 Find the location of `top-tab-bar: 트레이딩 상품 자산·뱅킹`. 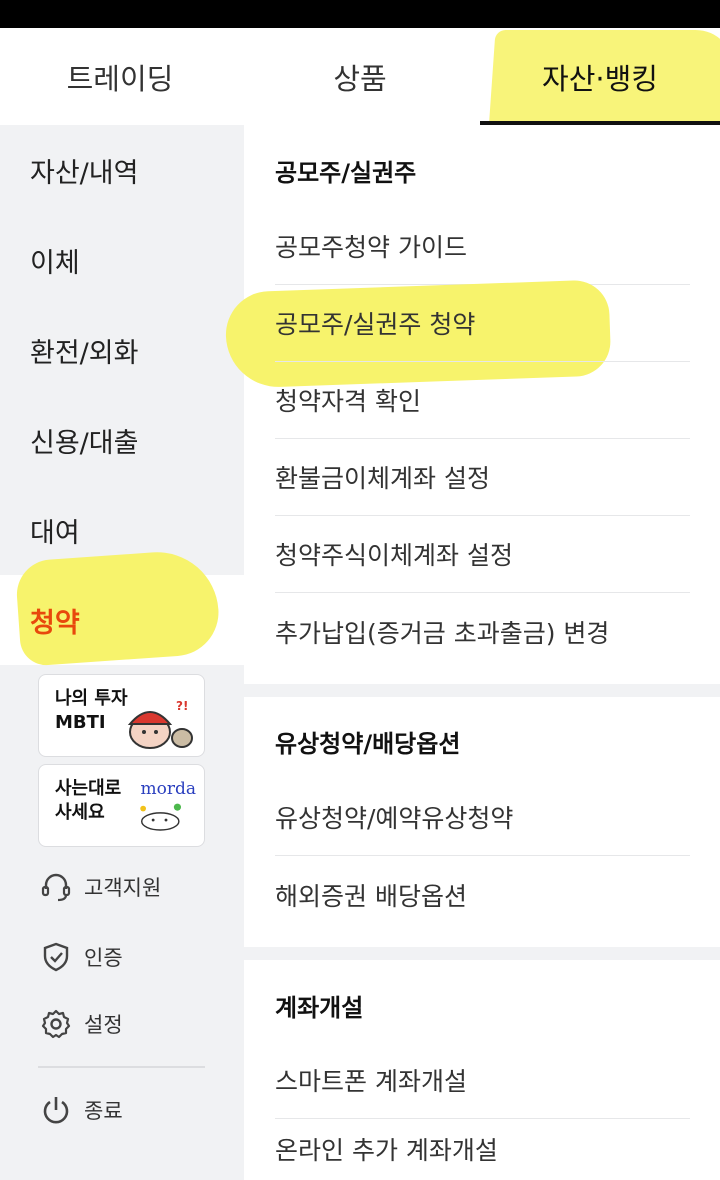

top-tab-bar: 트레이딩 상품 자산·뱅킹 is located at coordinates (360, 76).